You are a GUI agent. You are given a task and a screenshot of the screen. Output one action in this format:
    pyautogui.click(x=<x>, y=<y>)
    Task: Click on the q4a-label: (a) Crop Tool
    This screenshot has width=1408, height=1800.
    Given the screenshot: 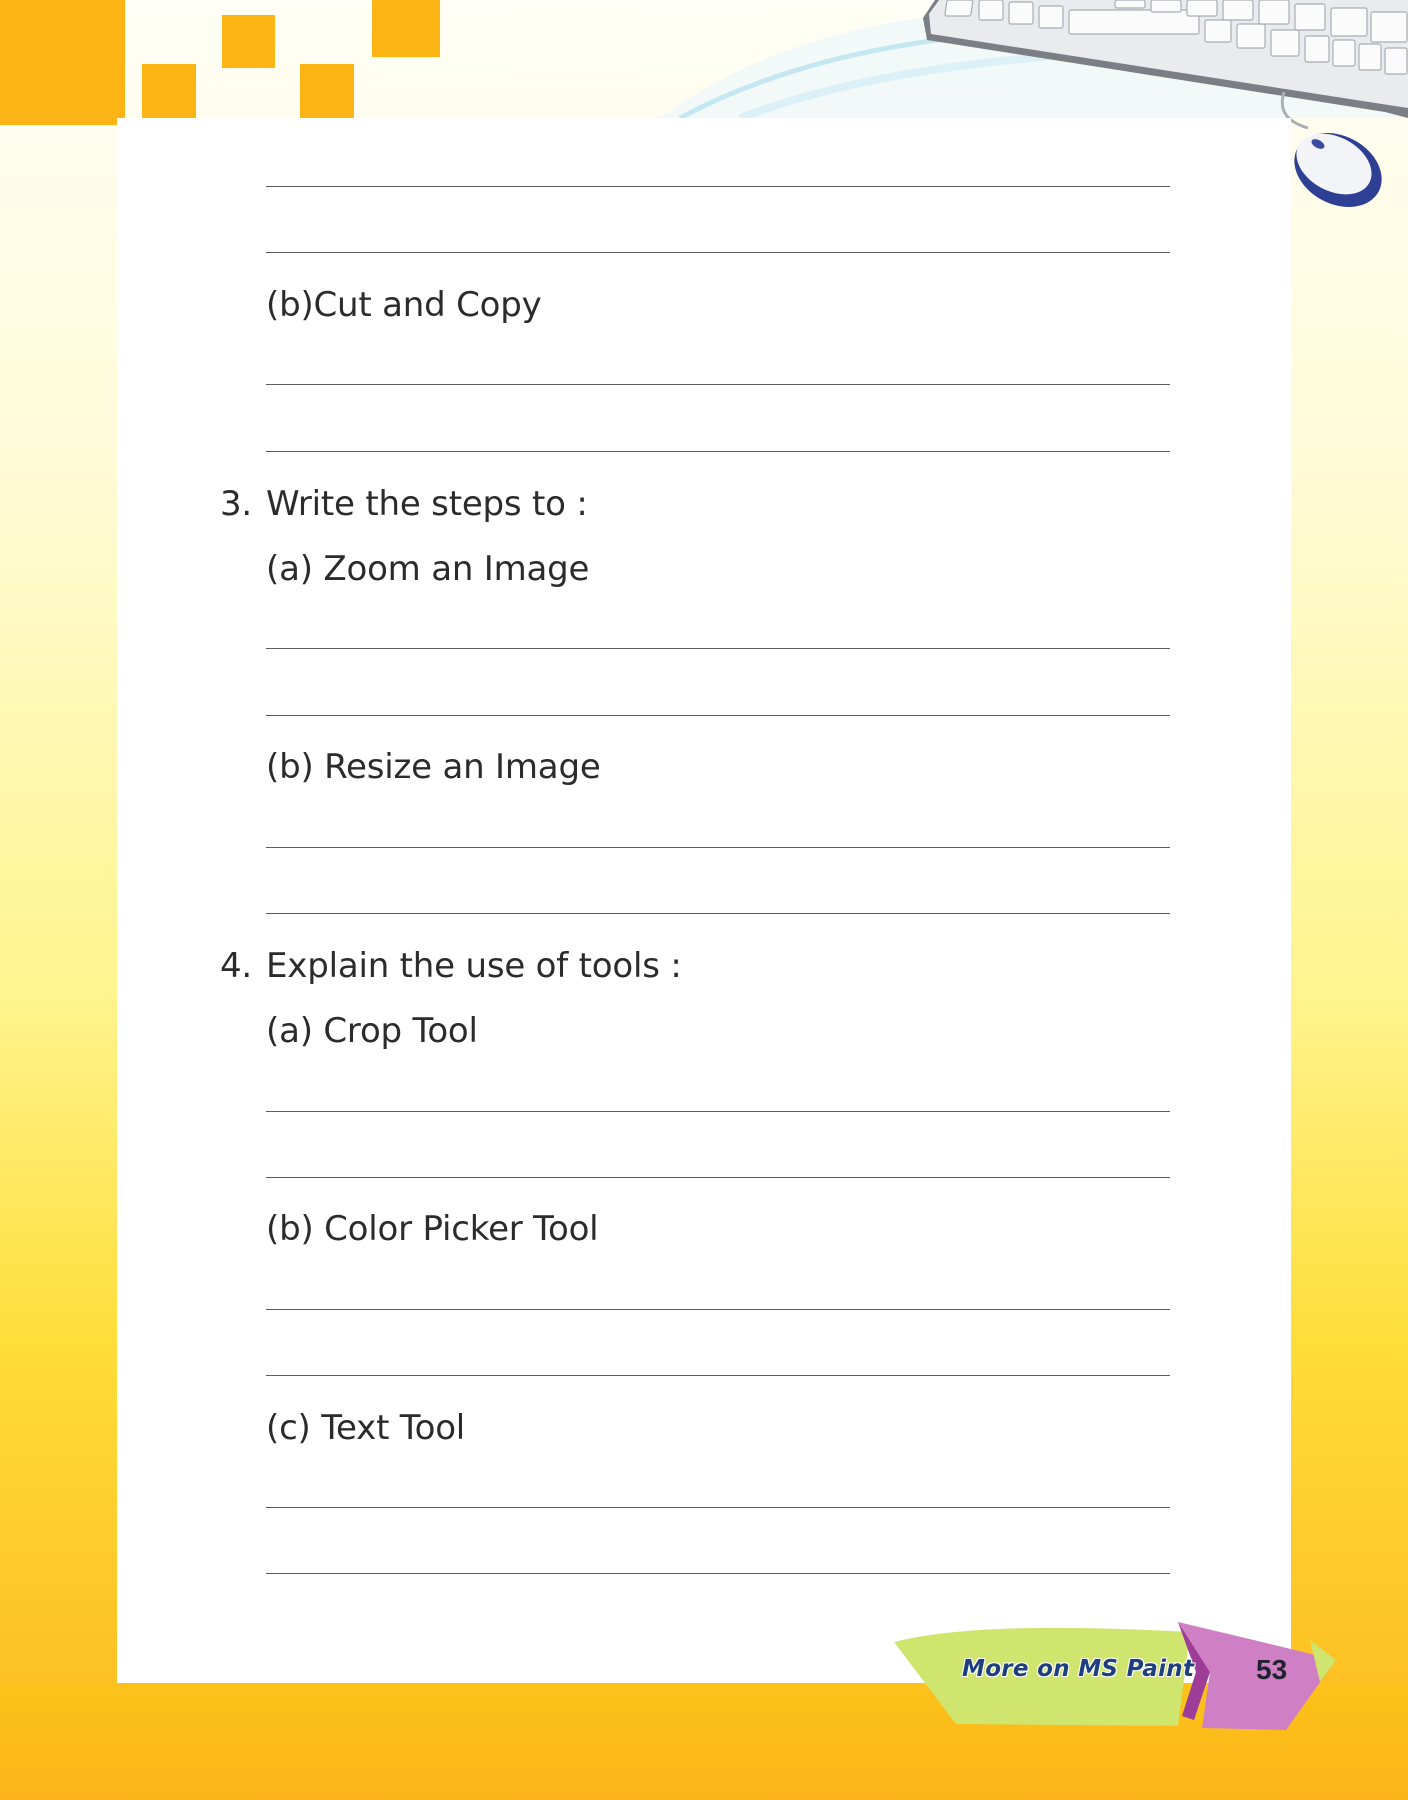 What is the action you would take?
    pyautogui.click(x=372, y=1031)
    